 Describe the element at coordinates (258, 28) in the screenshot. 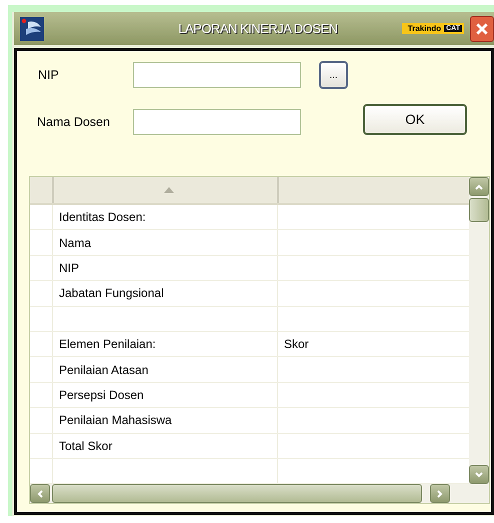

I see `window-title: LAPORAN KINERJA DOSEN` at that location.